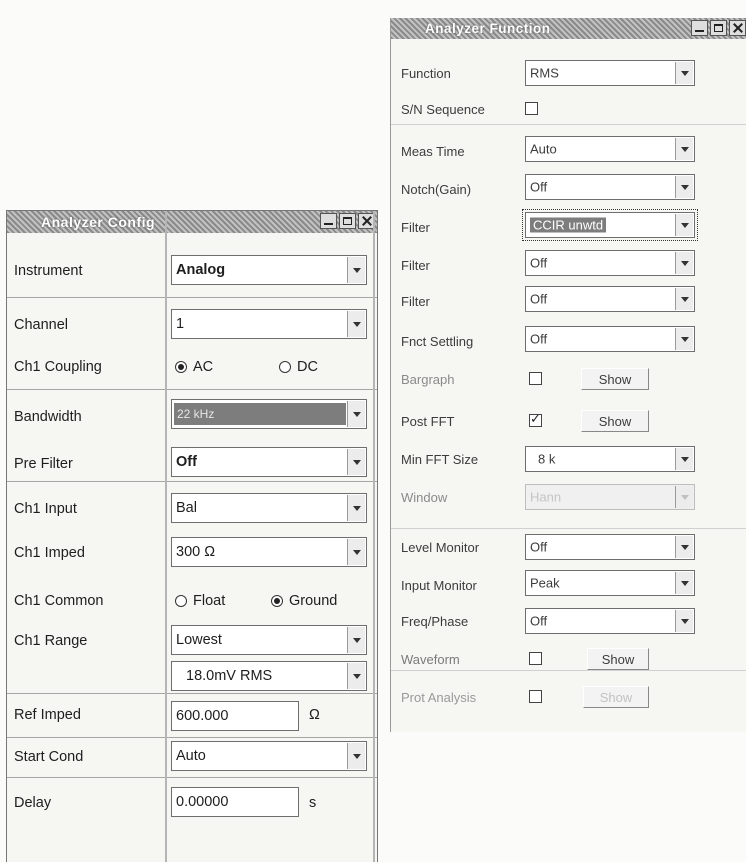 The width and height of the screenshot is (746, 862). I want to click on notch-gain-value: Off, so click(539, 187).